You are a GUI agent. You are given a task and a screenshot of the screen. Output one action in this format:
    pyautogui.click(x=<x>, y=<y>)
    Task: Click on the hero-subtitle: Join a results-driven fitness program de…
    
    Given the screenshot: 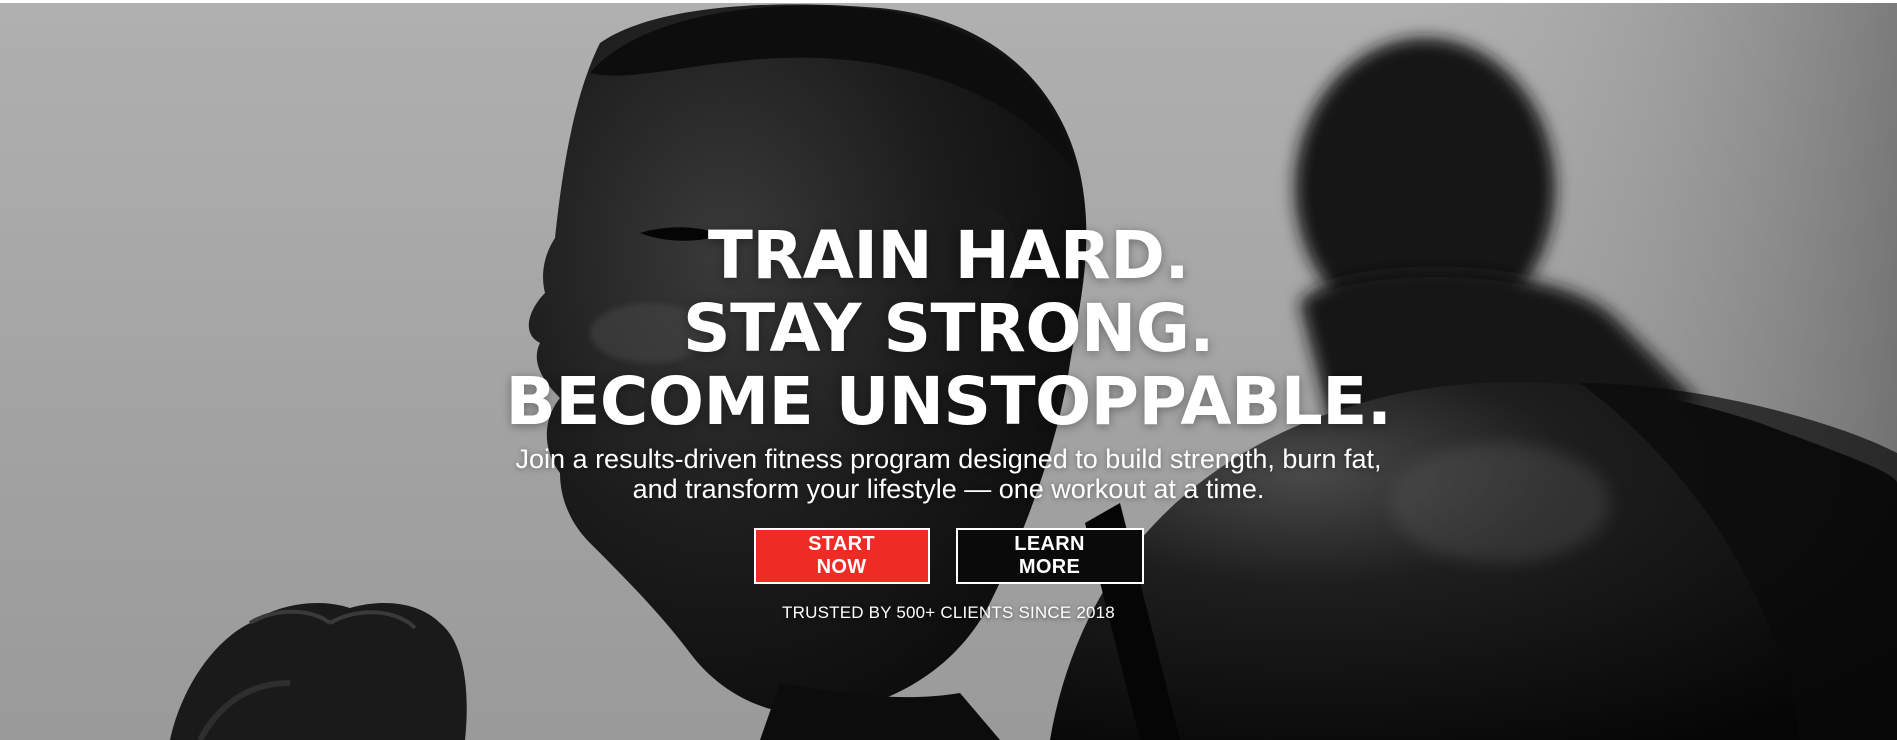 What is the action you would take?
    pyautogui.click(x=948, y=474)
    